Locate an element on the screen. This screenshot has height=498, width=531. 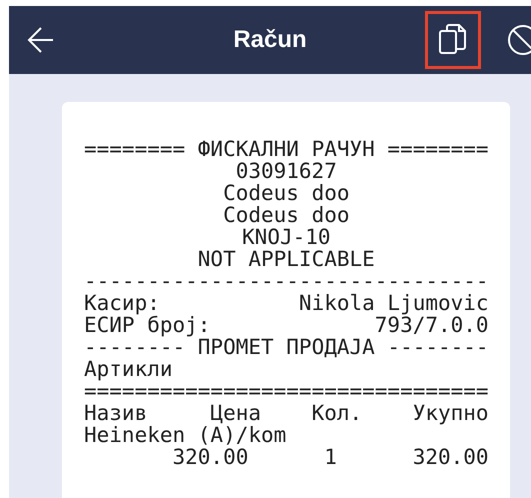
receipt-value: Nikola Ljumovic is located at coordinates (393, 303).